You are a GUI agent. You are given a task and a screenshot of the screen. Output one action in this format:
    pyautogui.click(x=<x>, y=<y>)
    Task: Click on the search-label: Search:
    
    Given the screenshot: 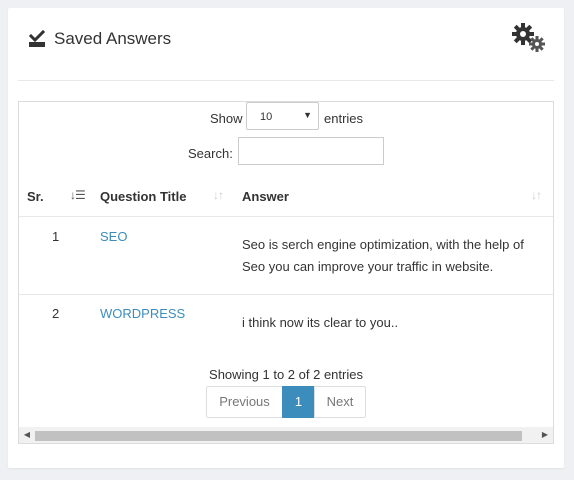 What is the action you would take?
    pyautogui.click(x=210, y=153)
    